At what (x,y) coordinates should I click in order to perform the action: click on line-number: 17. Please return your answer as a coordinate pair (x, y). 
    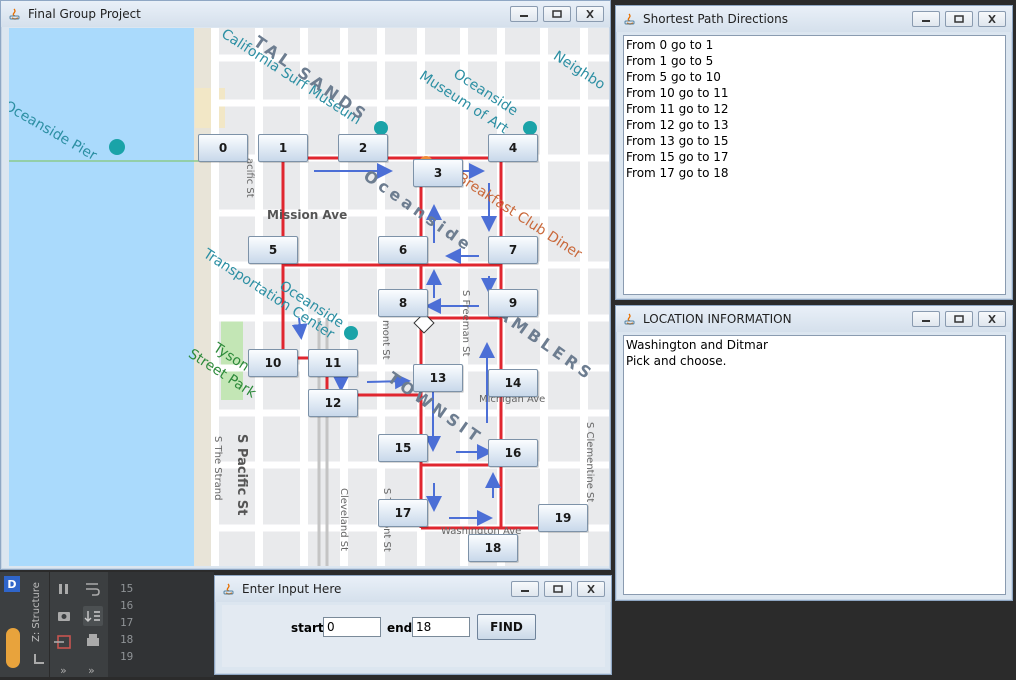
    Looking at the image, I should click on (127, 622).